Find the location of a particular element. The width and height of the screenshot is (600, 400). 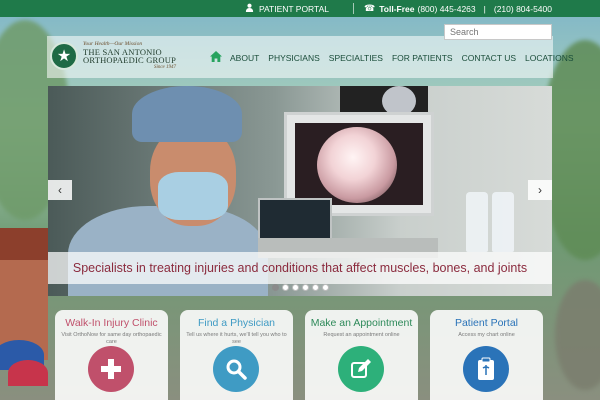

patient-portal-label: PATIENT PORTAL is located at coordinates (294, 8).